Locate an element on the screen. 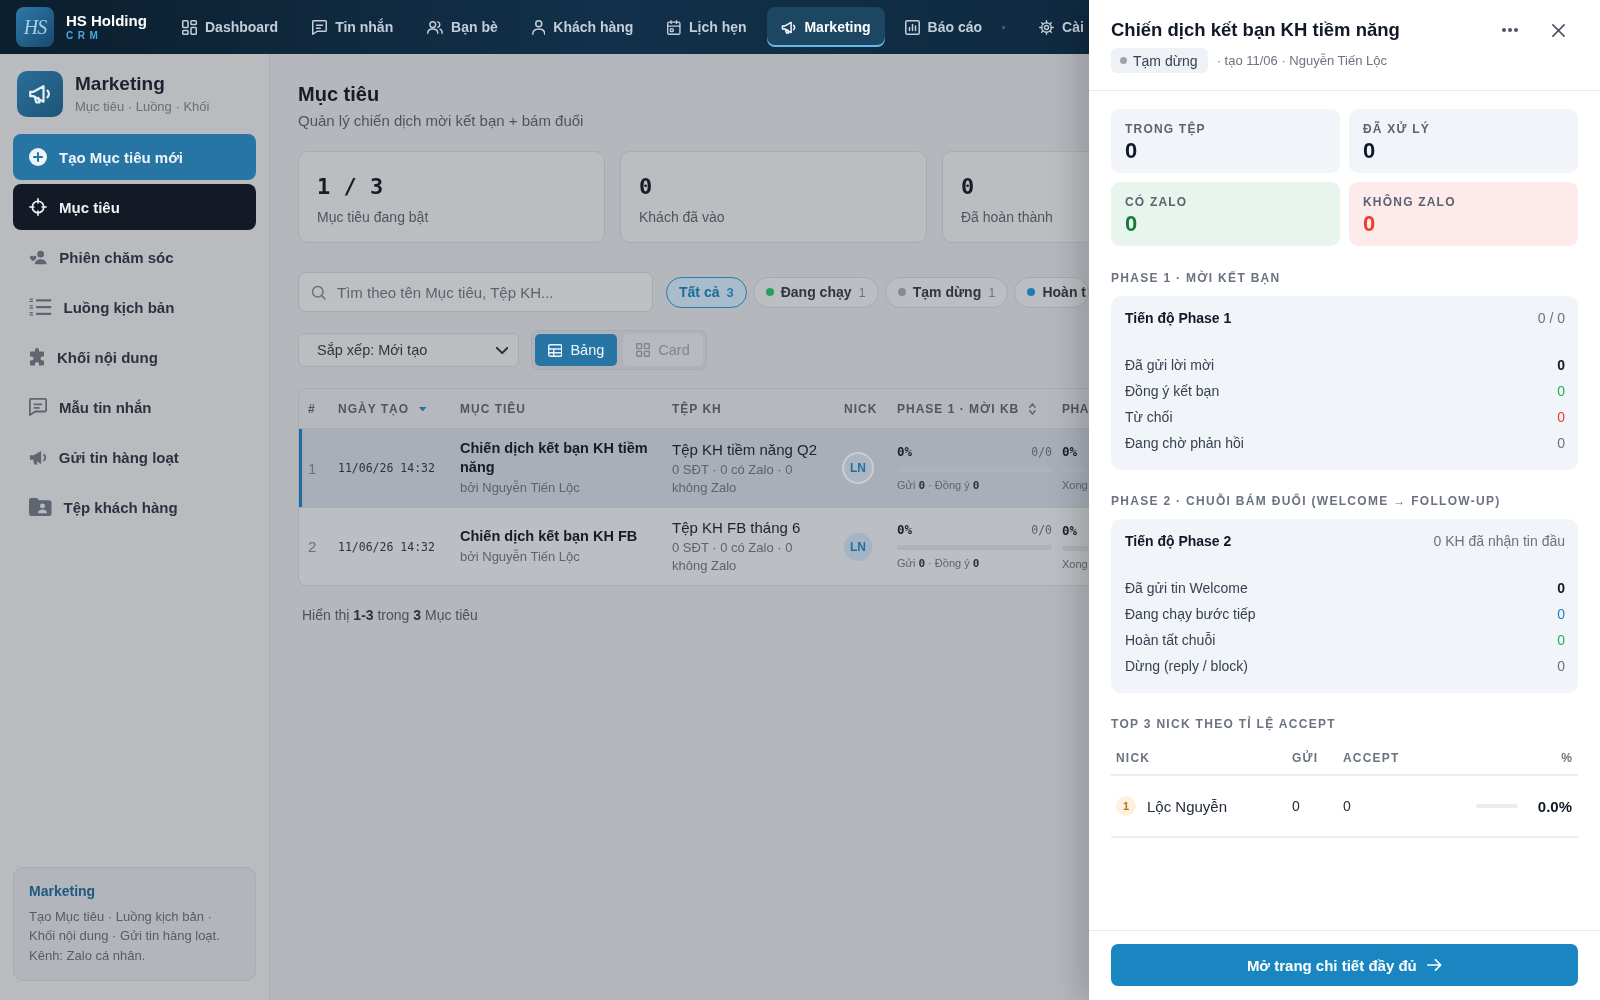 This screenshot has height=1000, width=1600. megaphone-icon is located at coordinates (38, 457).